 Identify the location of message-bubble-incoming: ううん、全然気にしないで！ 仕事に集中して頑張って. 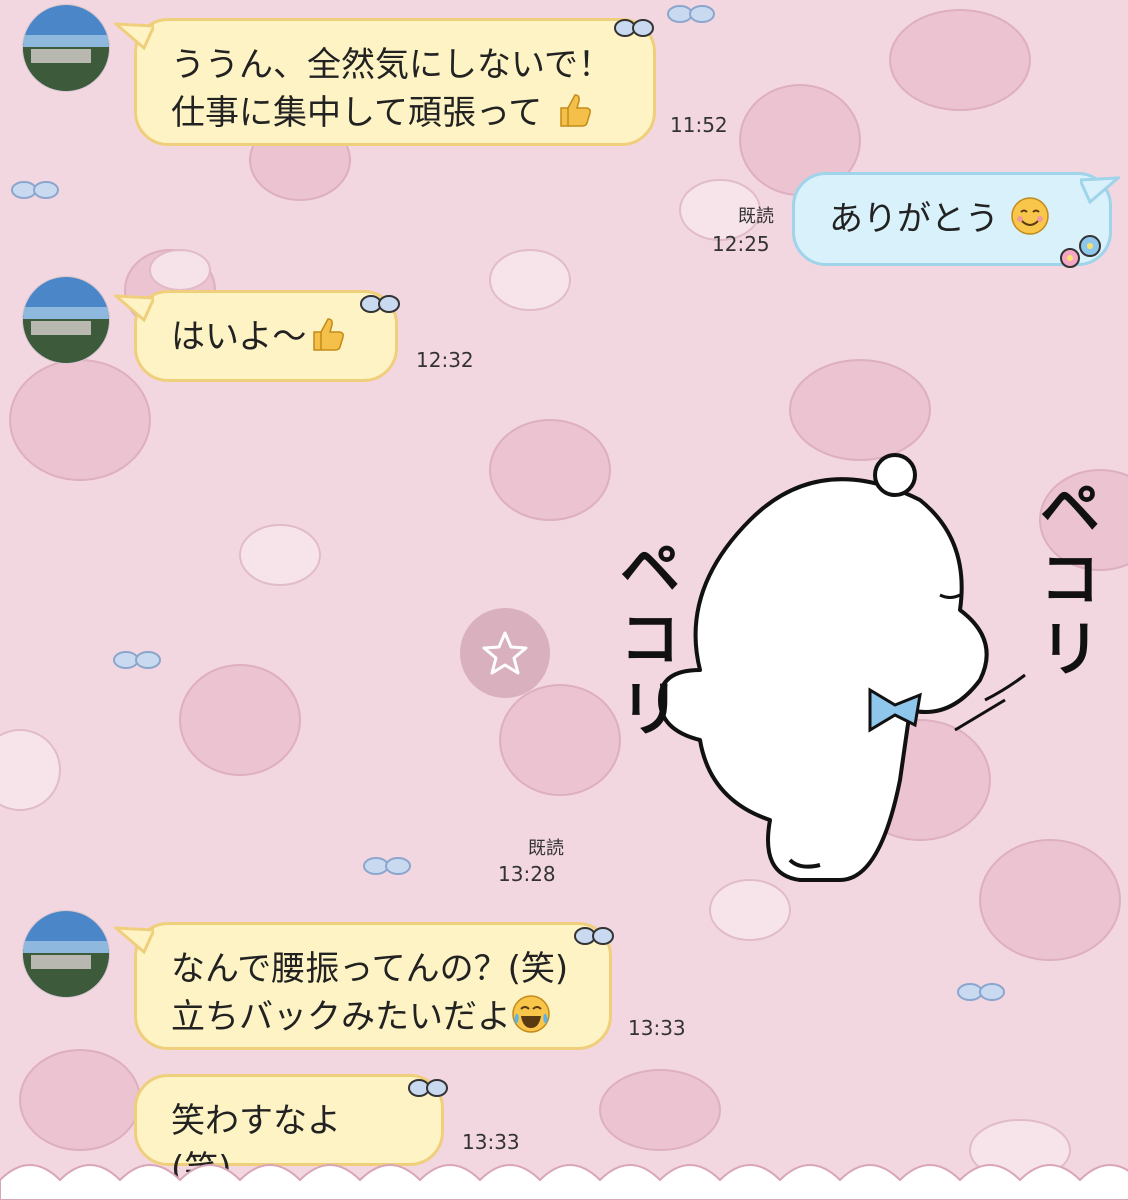
(395, 82).